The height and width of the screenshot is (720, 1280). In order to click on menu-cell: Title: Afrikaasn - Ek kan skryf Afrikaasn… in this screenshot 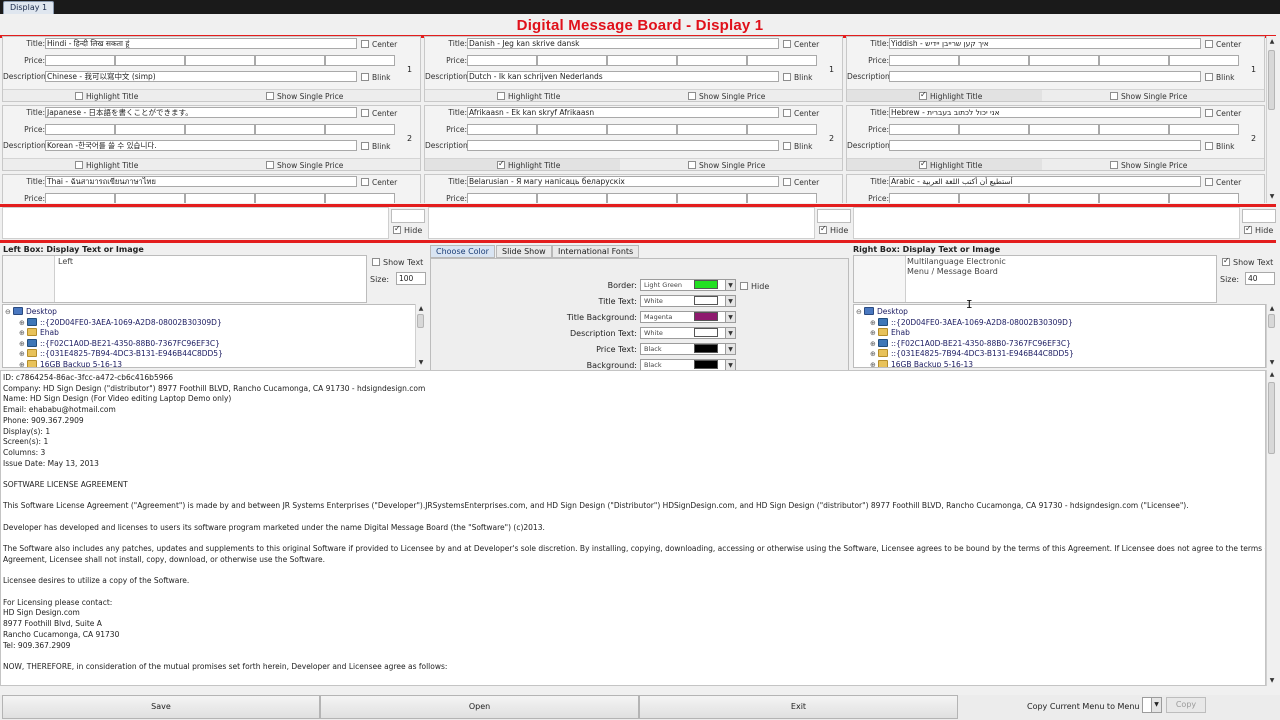, I will do `click(633, 138)`.